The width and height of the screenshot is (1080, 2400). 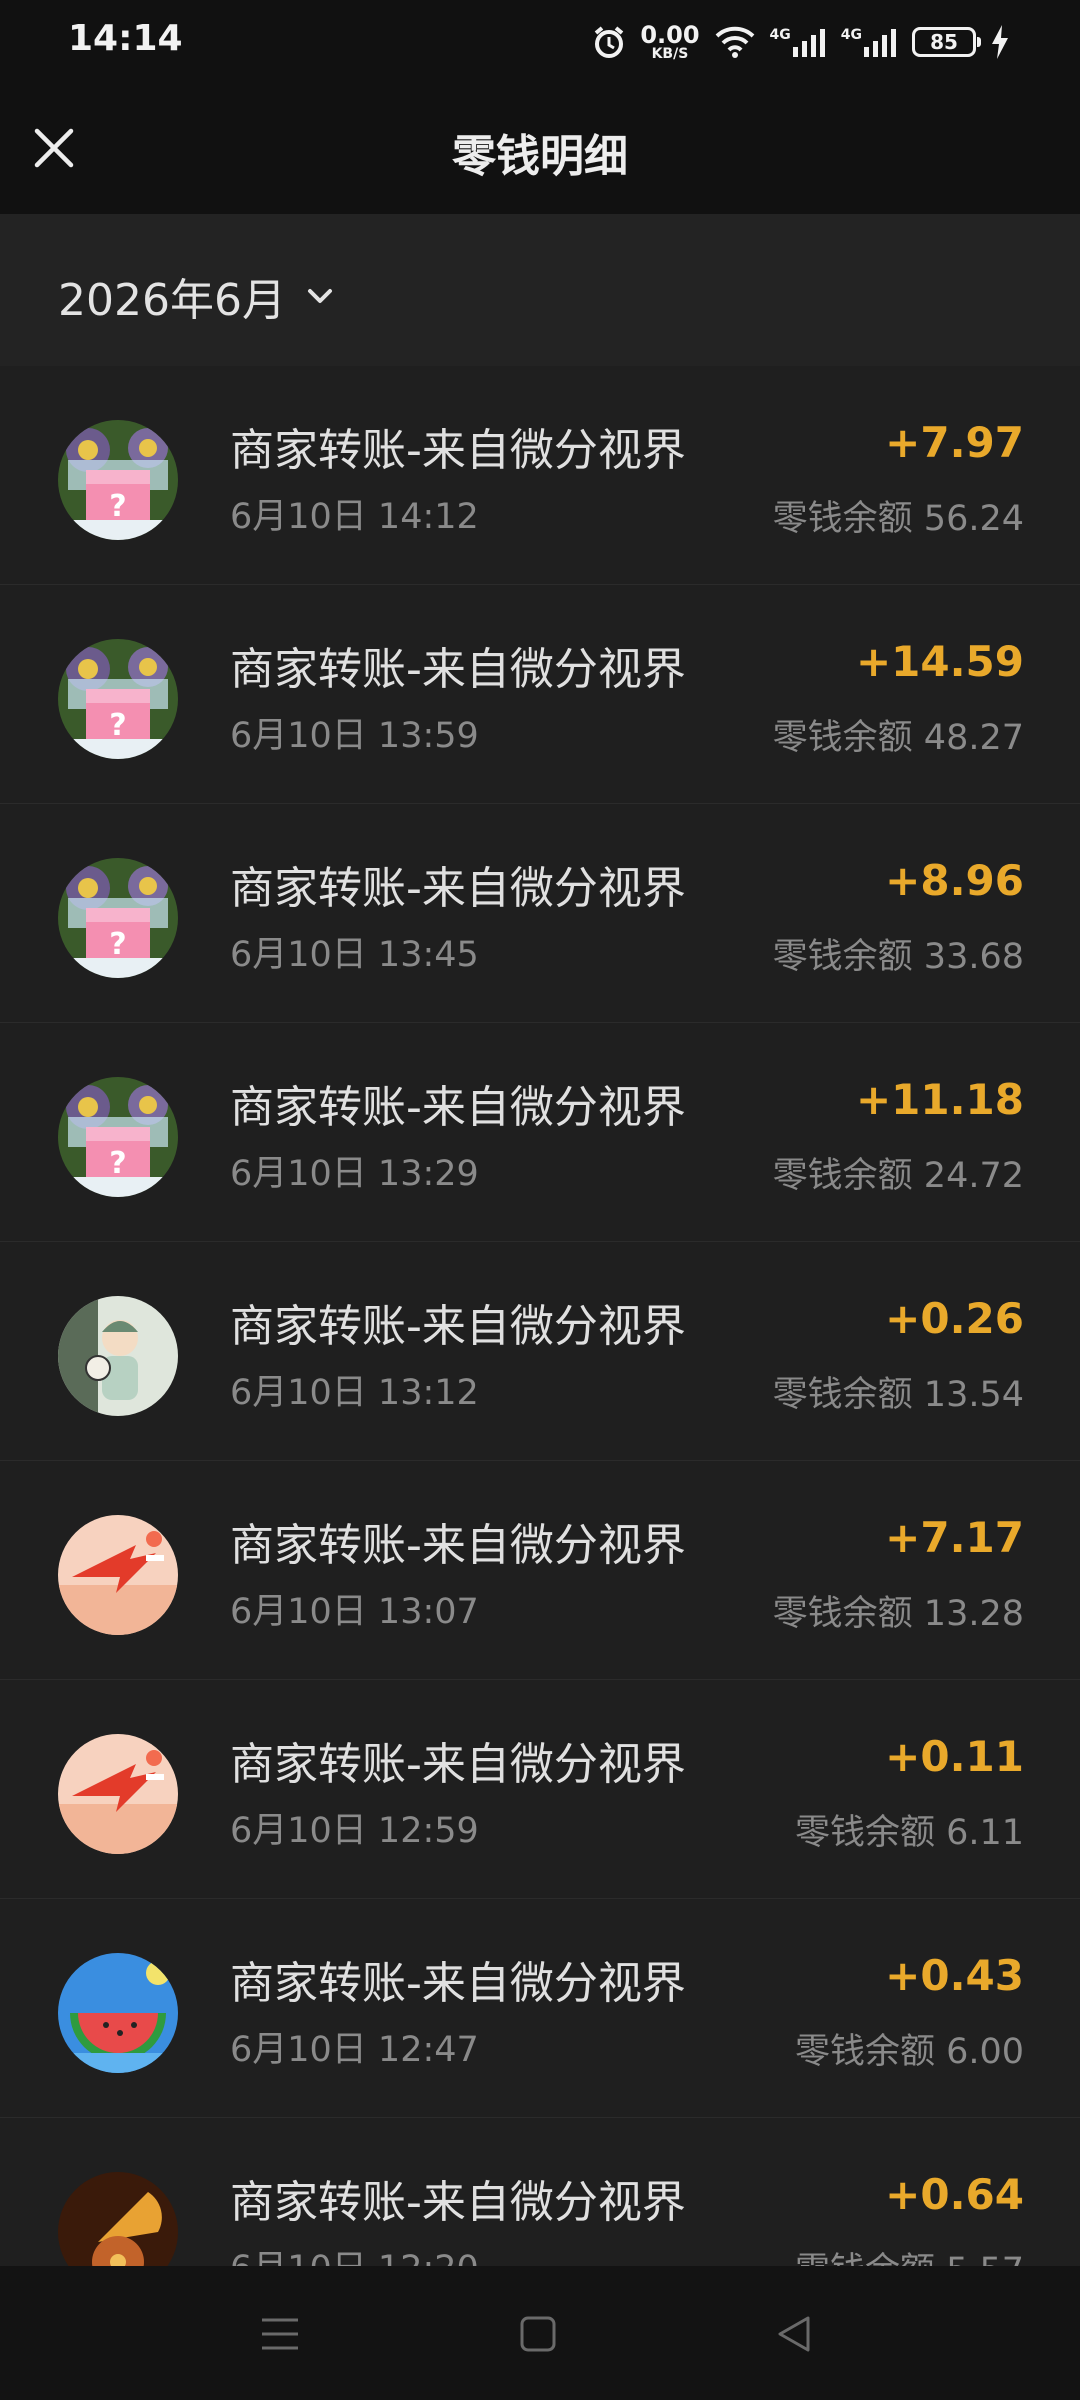 I want to click on transaction-time: 6月10日 12:47, so click(x=354, y=2050).